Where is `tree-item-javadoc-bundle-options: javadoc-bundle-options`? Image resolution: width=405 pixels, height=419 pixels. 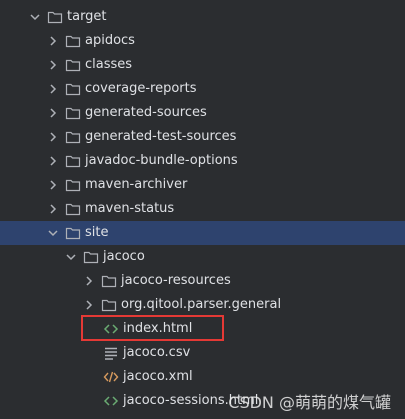 tree-item-javadoc-bundle-options: javadoc-bundle-options is located at coordinates (202, 161).